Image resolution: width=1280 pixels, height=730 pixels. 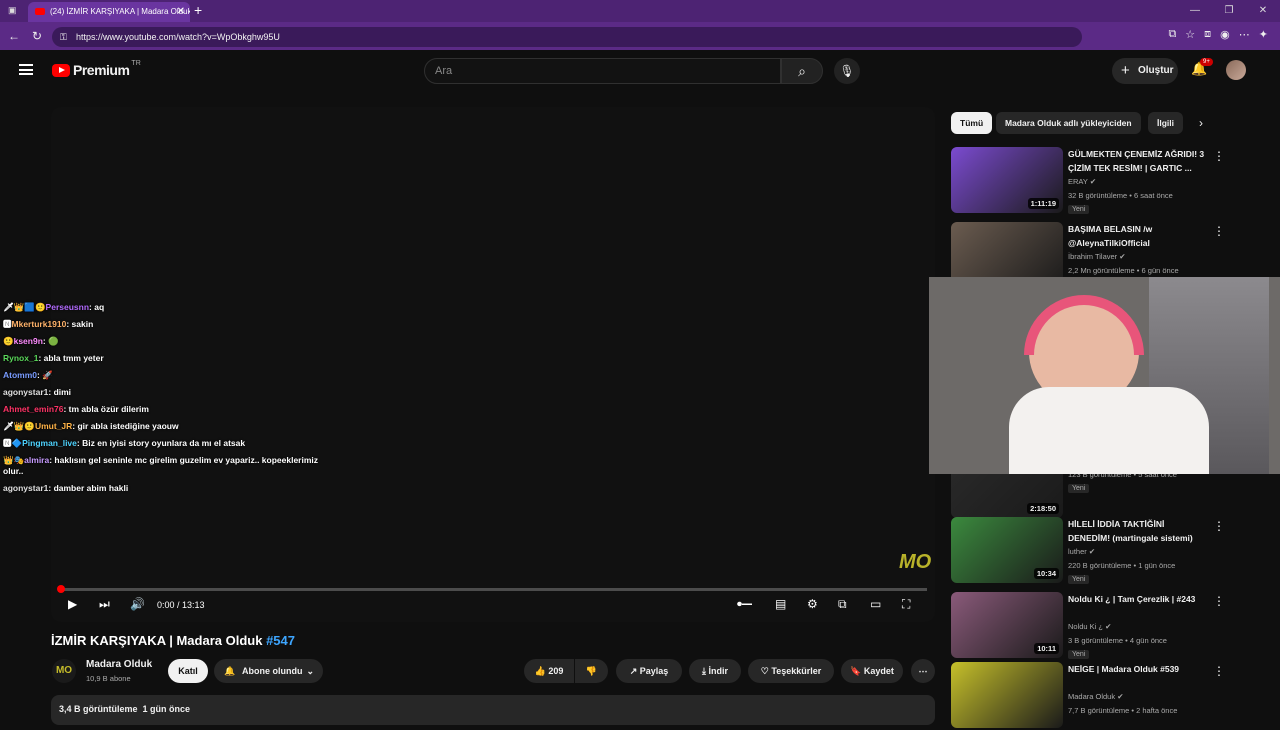 What do you see at coordinates (1225, 34) in the screenshot?
I see `profile-icon: ◉` at bounding box center [1225, 34].